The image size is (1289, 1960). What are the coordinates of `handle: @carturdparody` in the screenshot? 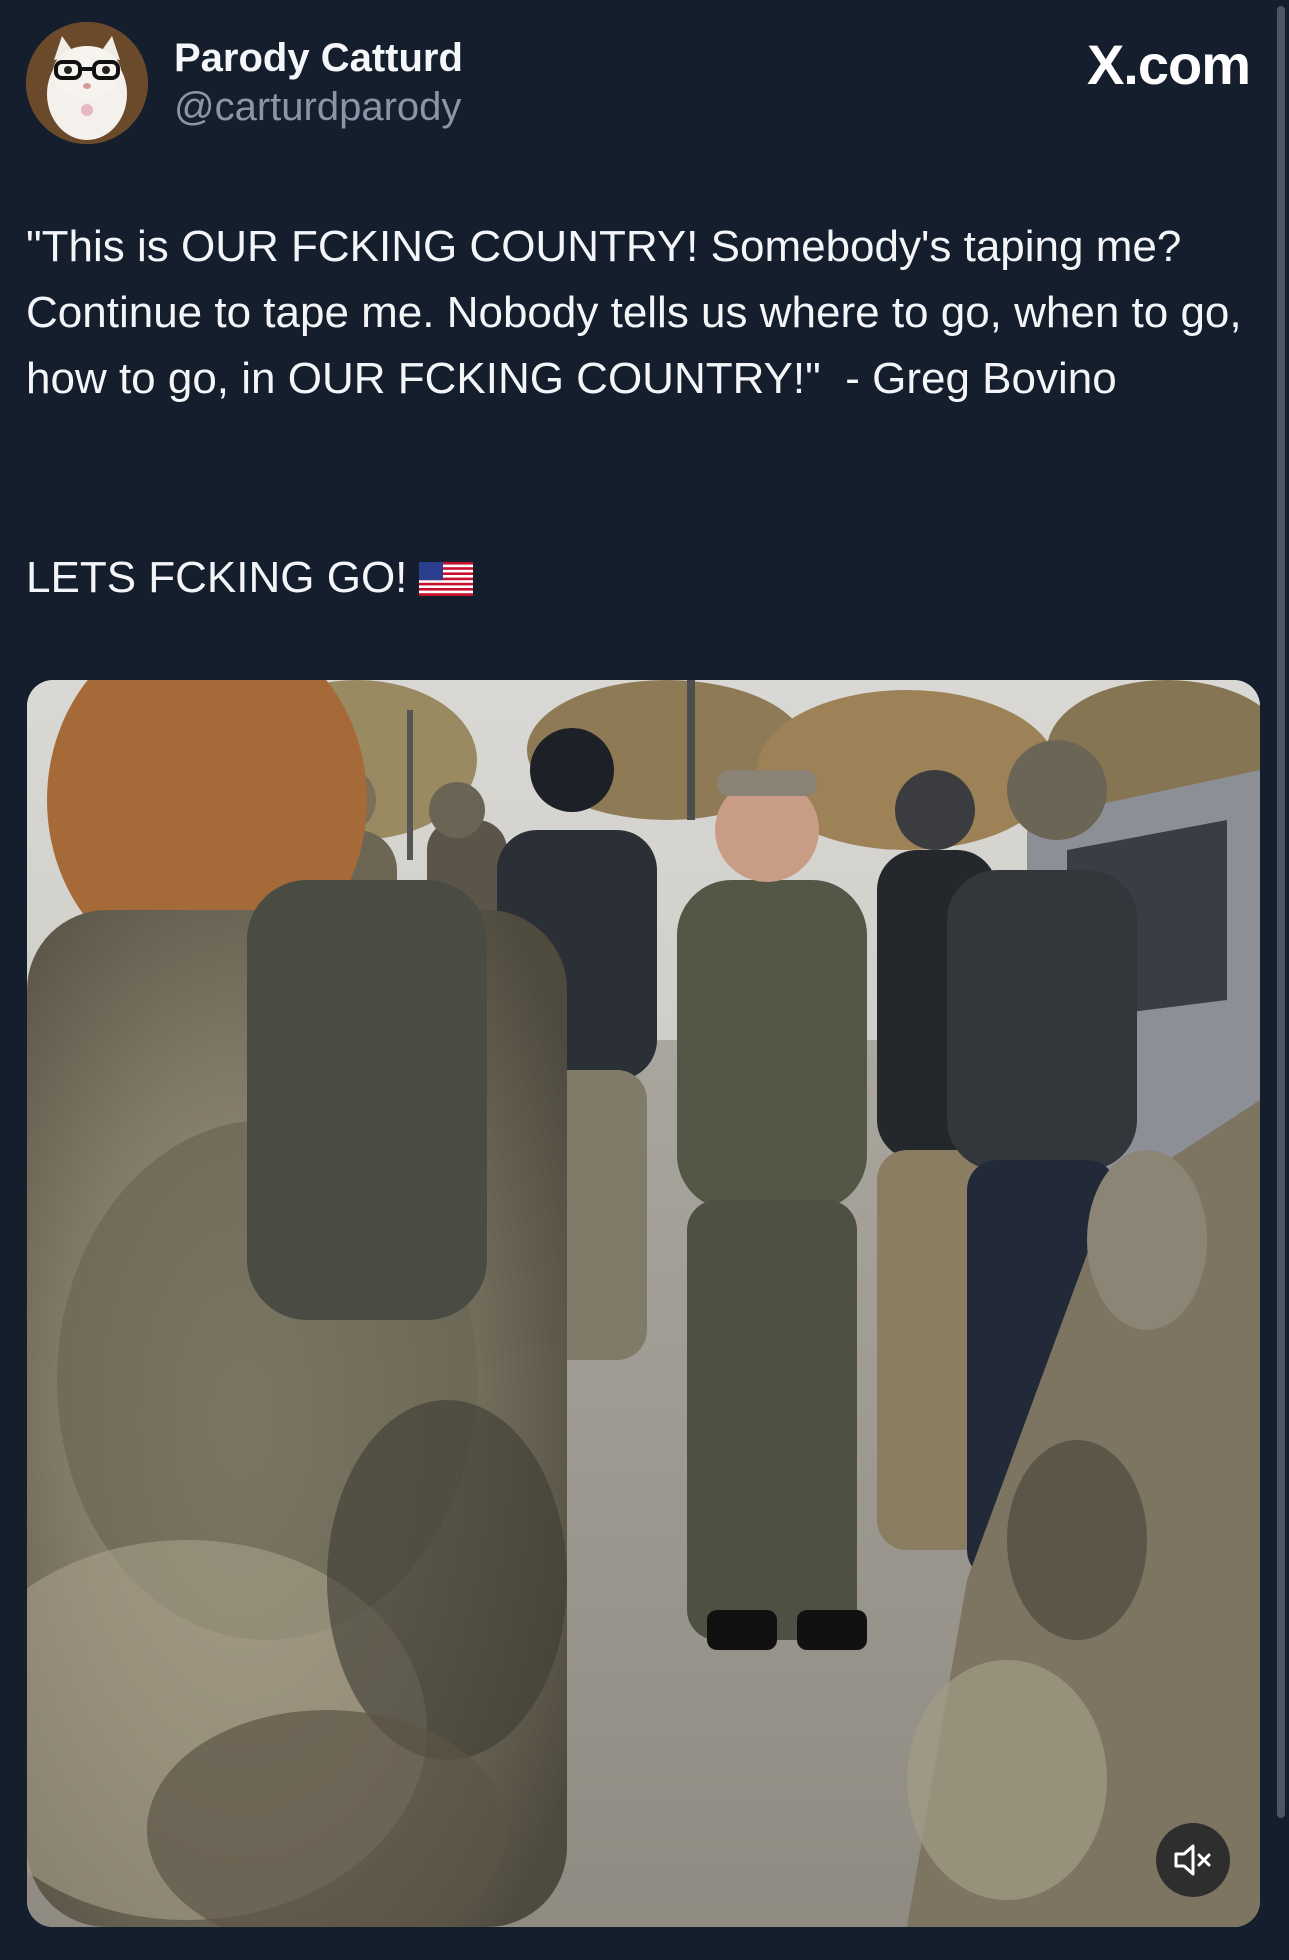 It's located at (318, 107).